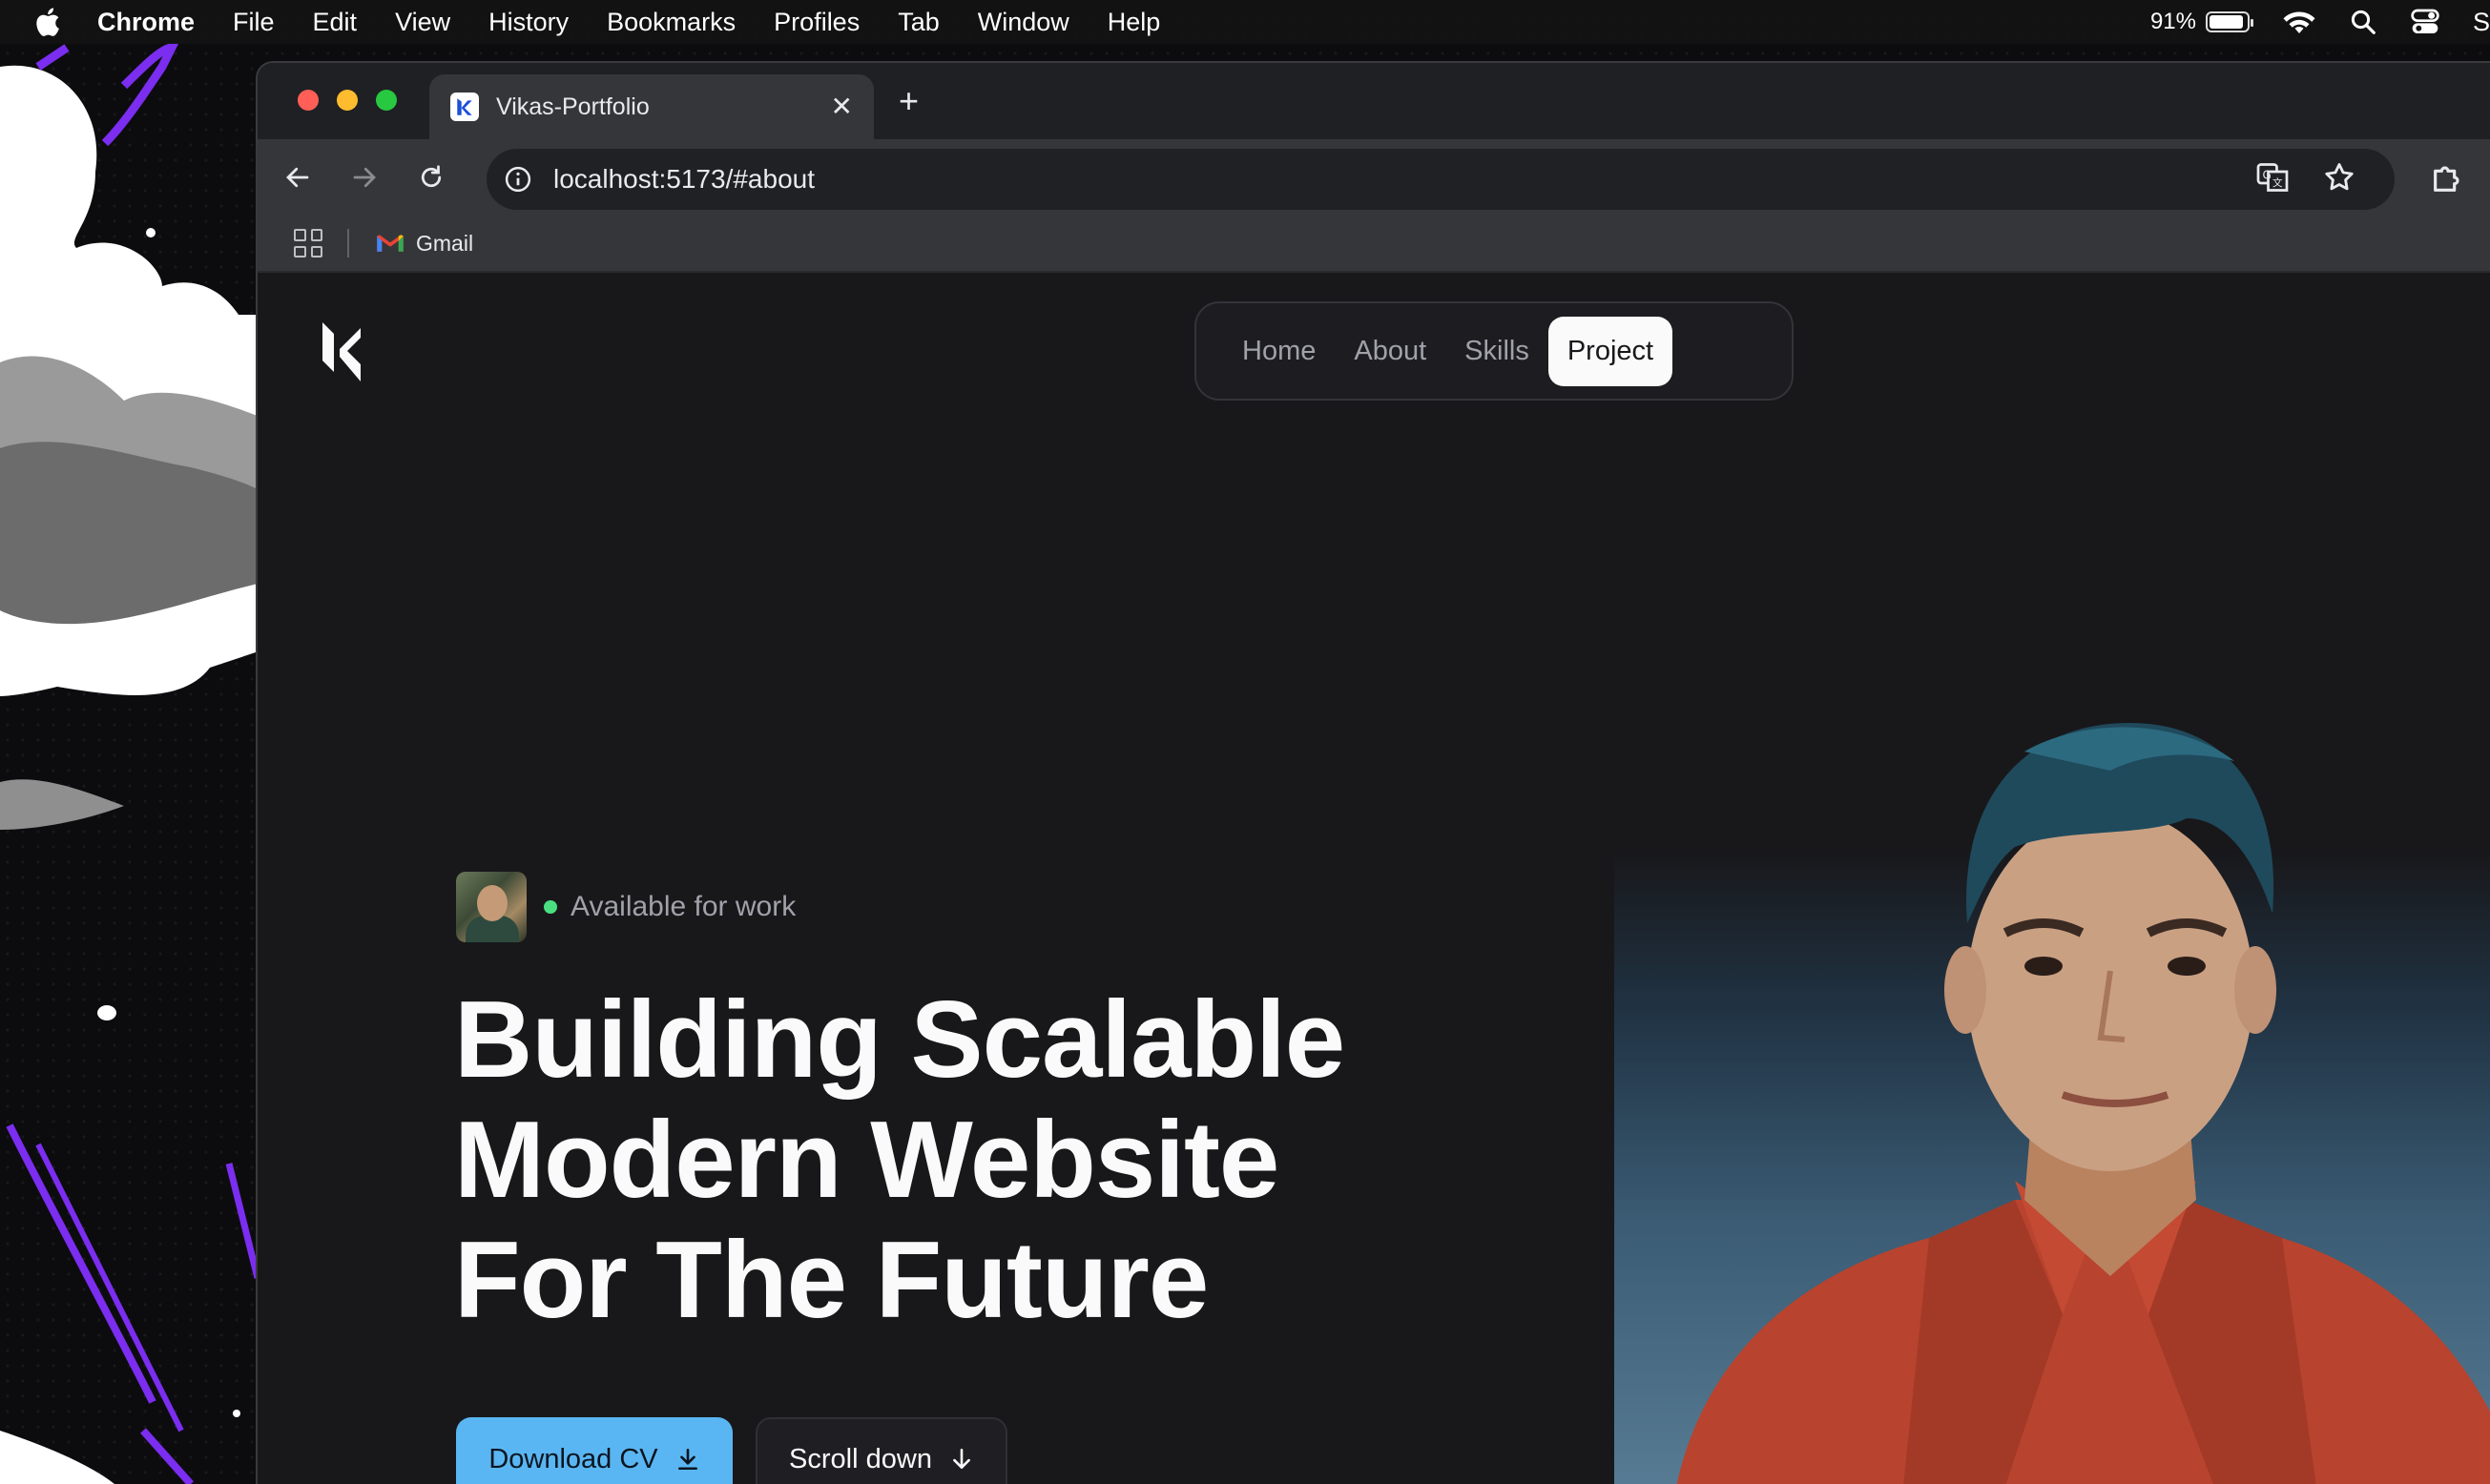  What do you see at coordinates (684, 906) in the screenshot?
I see `status-text: Available for work` at bounding box center [684, 906].